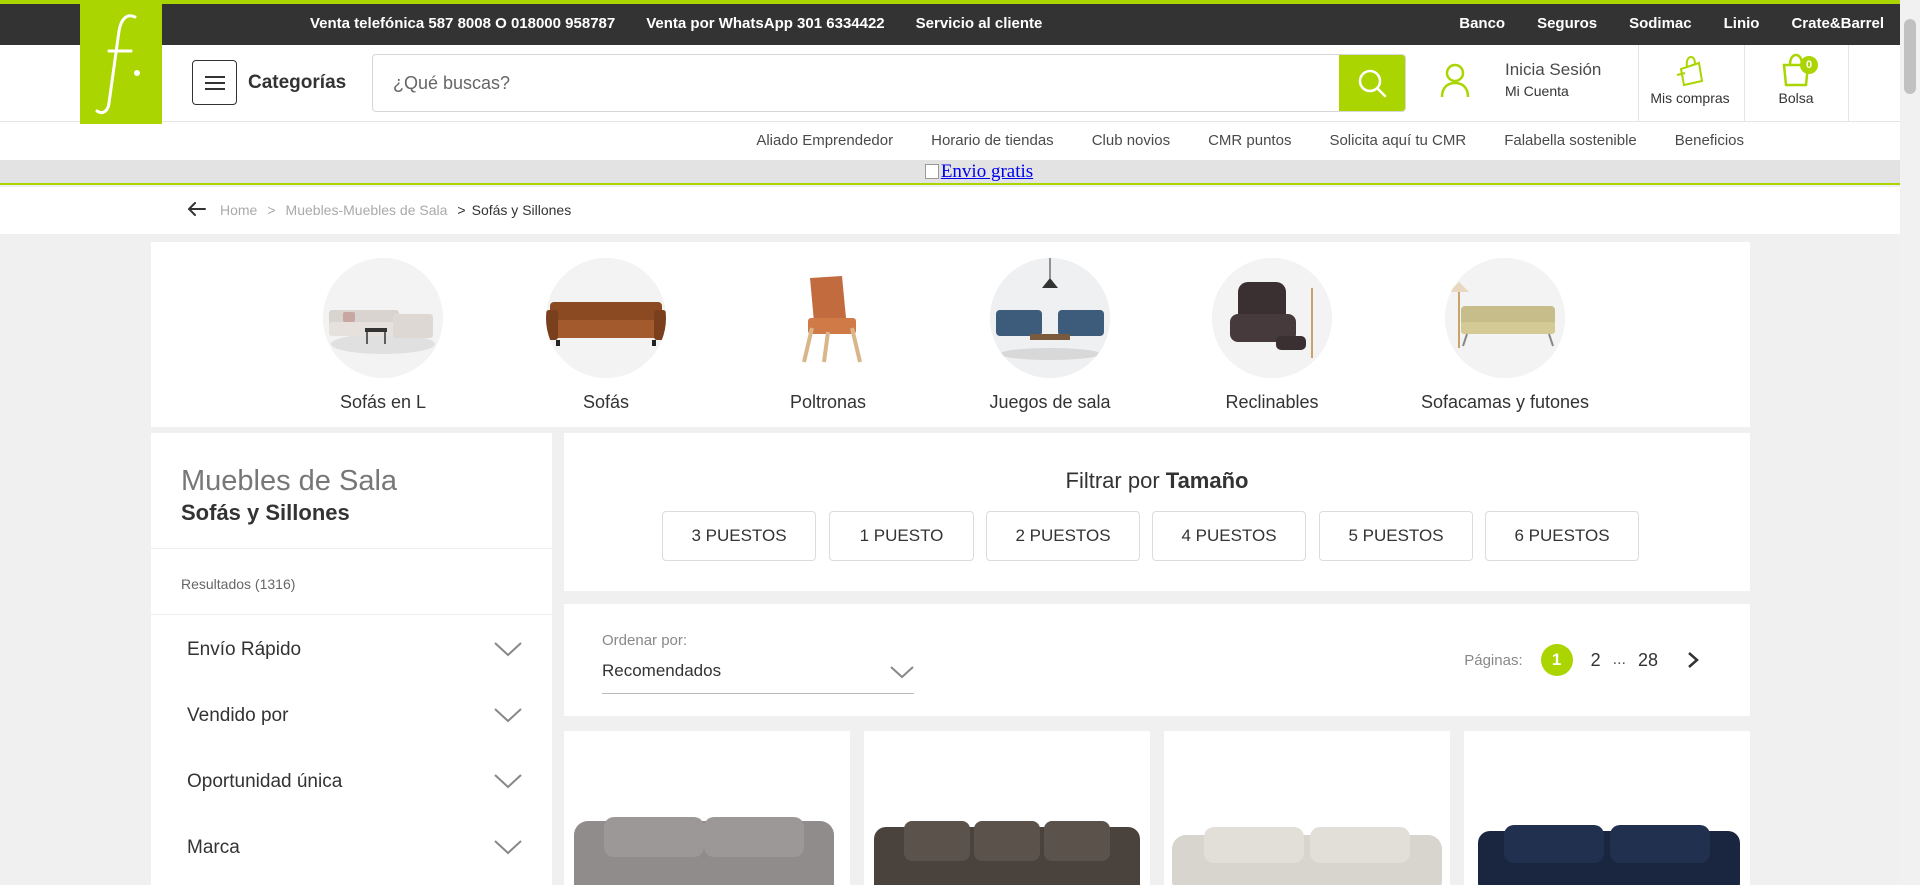 This screenshot has height=885, width=1920. Describe the element at coordinates (1050, 402) in the screenshot. I see `category-label: Juegos de sala` at that location.